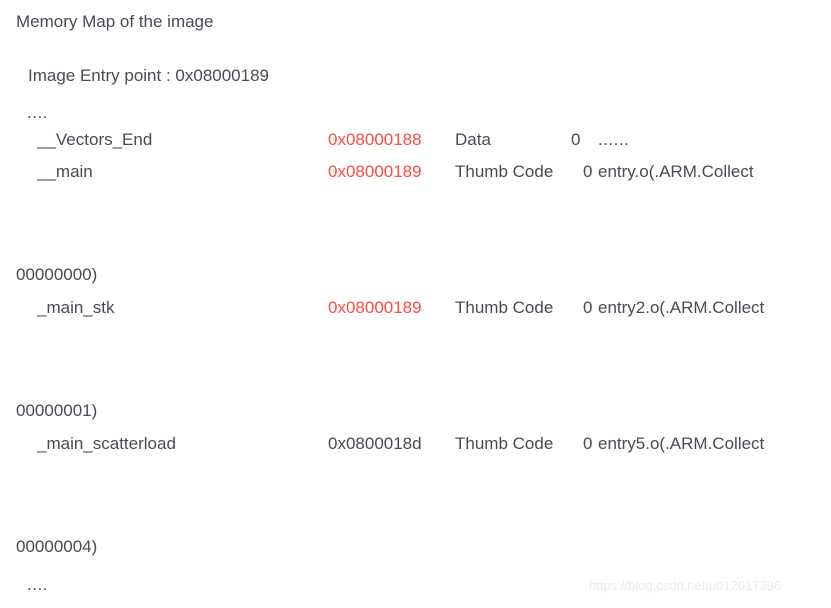 This screenshot has height=608, width=831. Describe the element at coordinates (588, 307) in the screenshot. I see `symbol-size-main-stk: 0` at that location.